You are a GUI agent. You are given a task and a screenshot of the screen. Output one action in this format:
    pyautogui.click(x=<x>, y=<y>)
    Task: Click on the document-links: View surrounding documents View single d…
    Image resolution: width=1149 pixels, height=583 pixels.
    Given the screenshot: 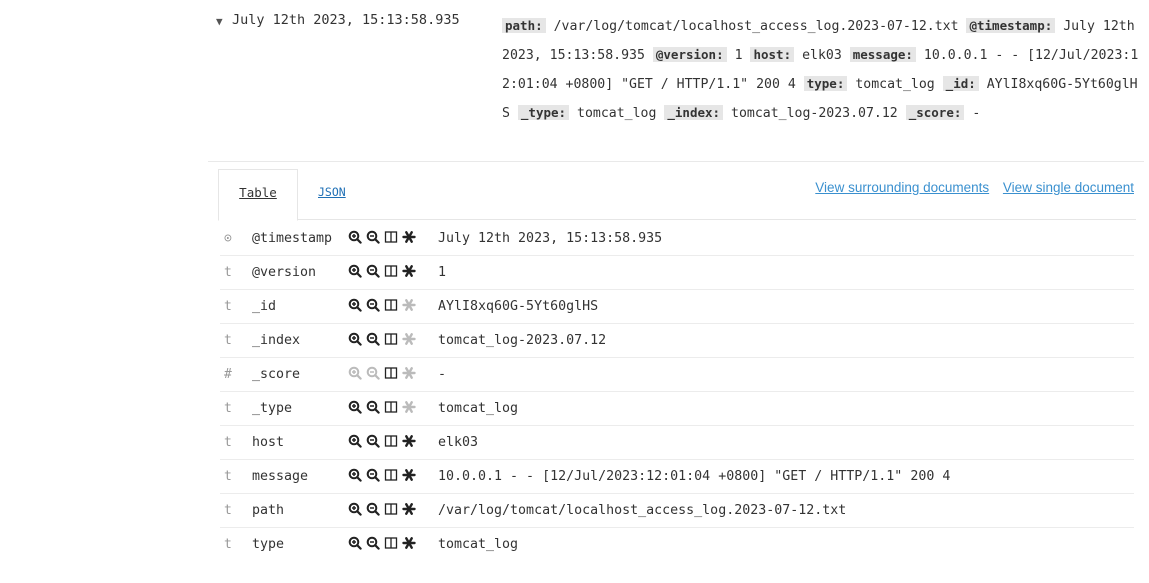 What is the action you would take?
    pyautogui.click(x=969, y=187)
    